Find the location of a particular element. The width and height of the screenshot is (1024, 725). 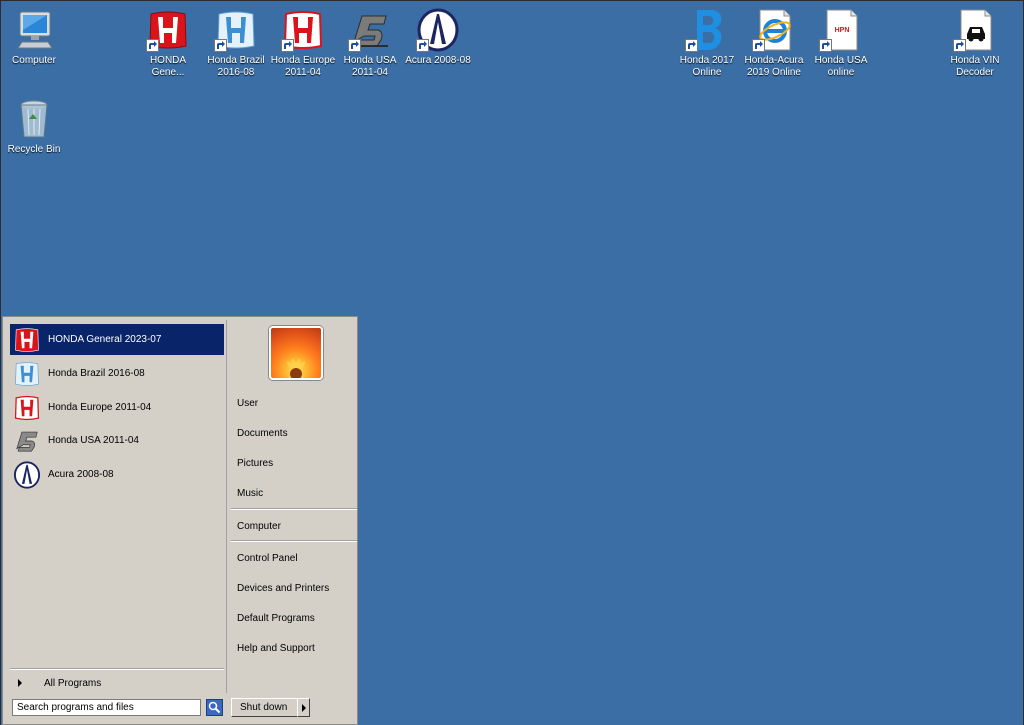

music-link: Music is located at coordinates (250, 493).